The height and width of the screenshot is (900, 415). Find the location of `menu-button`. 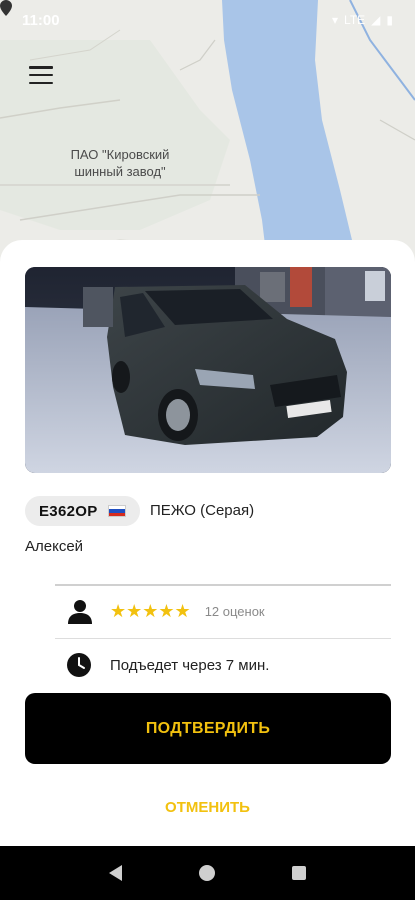

menu-button is located at coordinates (41, 75).